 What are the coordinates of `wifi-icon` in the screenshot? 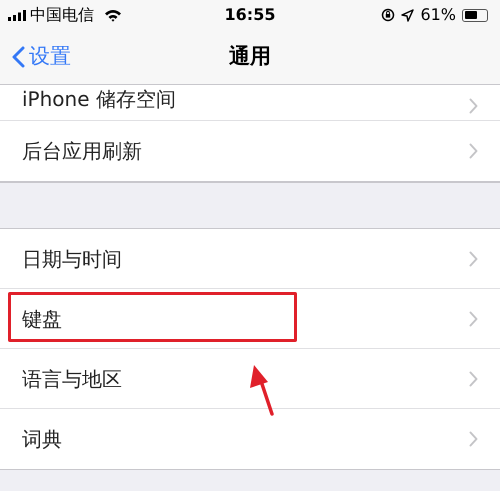 It's located at (113, 15).